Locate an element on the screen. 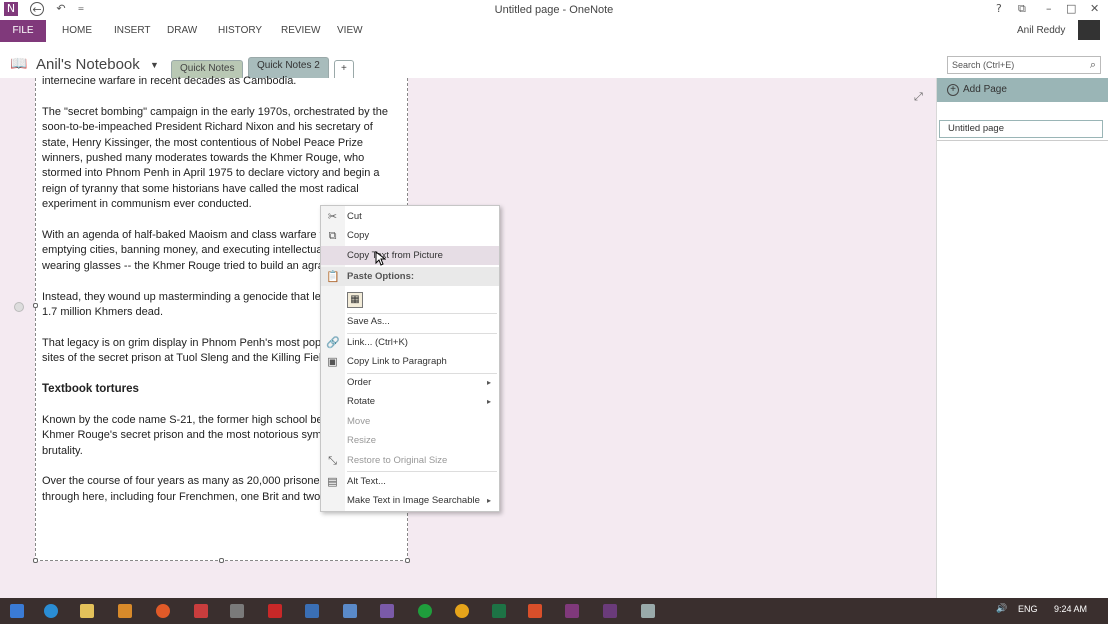 Image resolution: width=1108 pixels, height=624 pixels. page-item: Untitled page is located at coordinates (1021, 129).